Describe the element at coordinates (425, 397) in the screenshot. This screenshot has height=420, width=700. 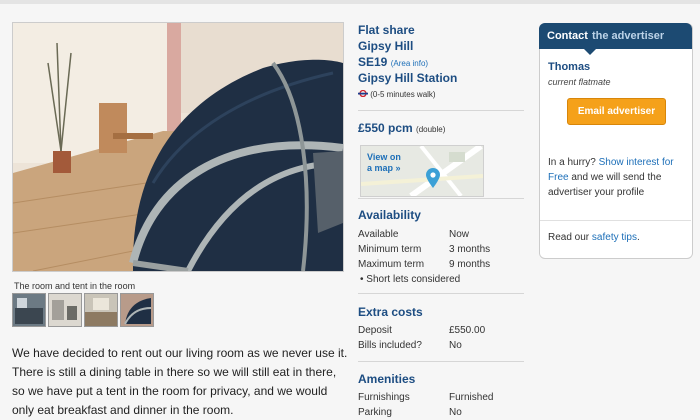
I see `amenity-row: Furnishings Furnished` at that location.